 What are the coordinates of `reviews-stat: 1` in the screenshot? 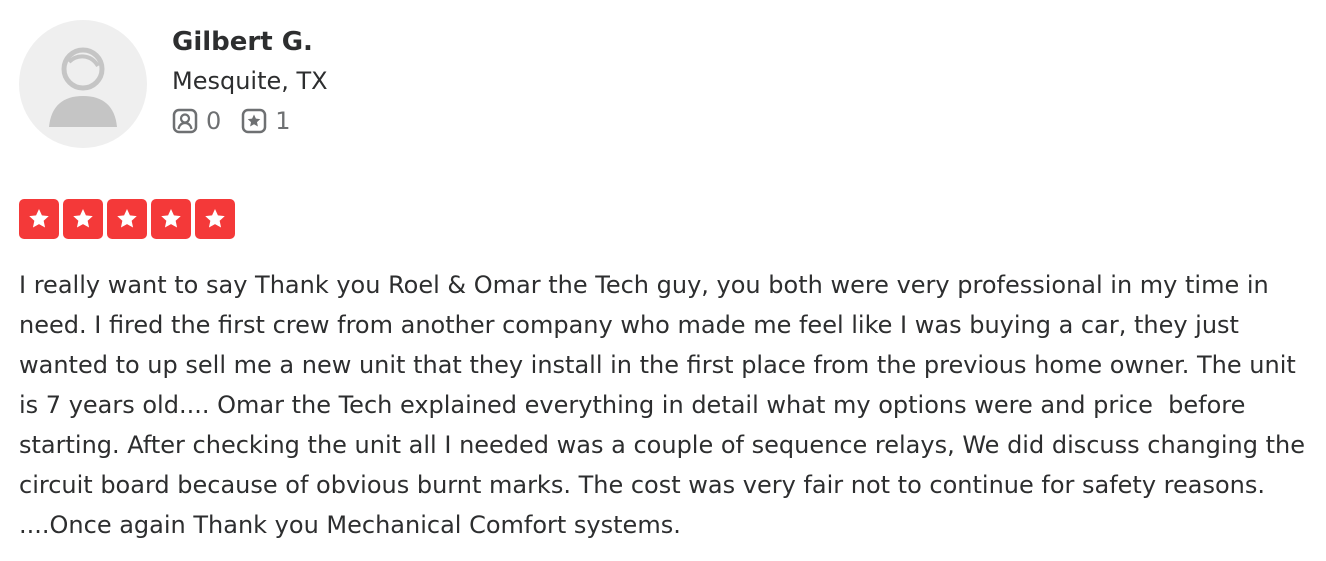 It's located at (266, 121).